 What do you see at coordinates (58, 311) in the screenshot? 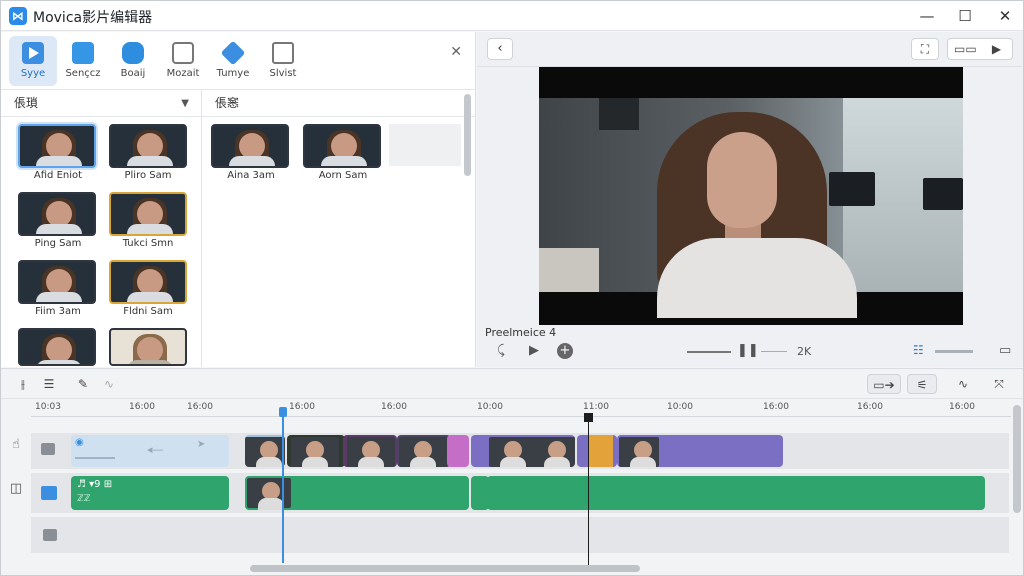
I see `thumb-label: Fiim 3am` at bounding box center [58, 311].